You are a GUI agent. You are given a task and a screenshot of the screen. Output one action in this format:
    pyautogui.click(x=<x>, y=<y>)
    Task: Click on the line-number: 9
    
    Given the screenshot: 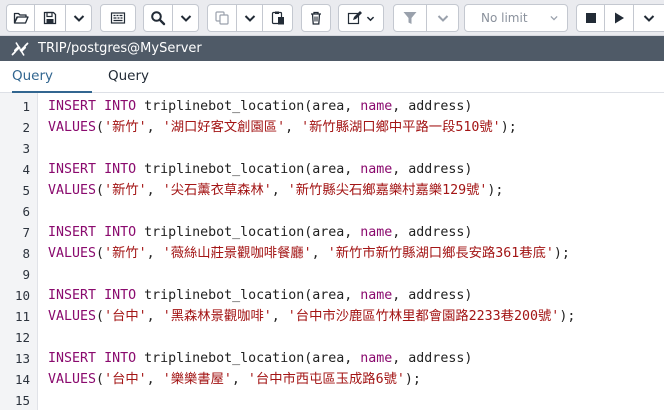 What is the action you would take?
    pyautogui.click(x=26, y=274)
    